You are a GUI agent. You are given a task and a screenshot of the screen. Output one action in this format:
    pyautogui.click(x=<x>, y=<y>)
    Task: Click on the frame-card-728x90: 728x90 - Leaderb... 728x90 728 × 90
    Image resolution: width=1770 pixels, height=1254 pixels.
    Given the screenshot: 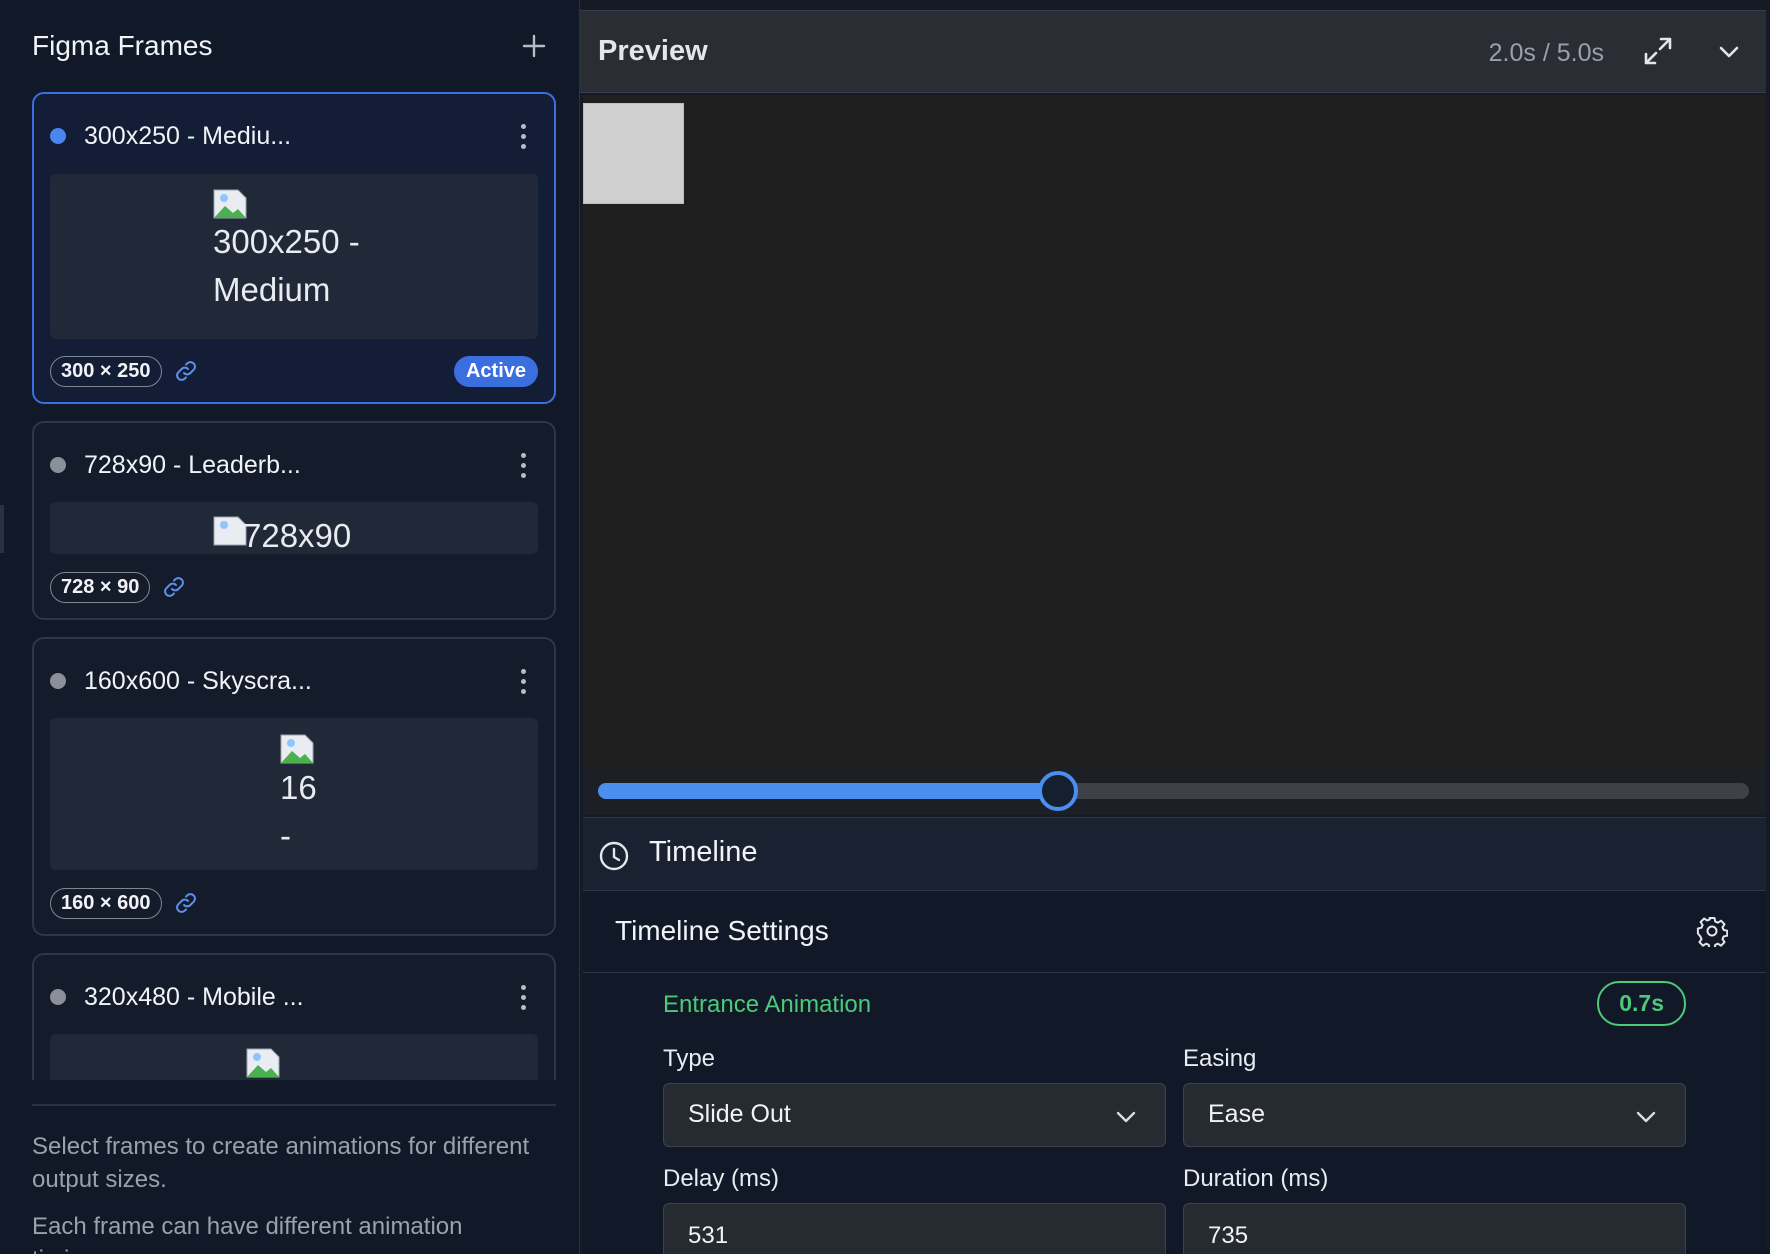 What is the action you would take?
    pyautogui.click(x=294, y=520)
    